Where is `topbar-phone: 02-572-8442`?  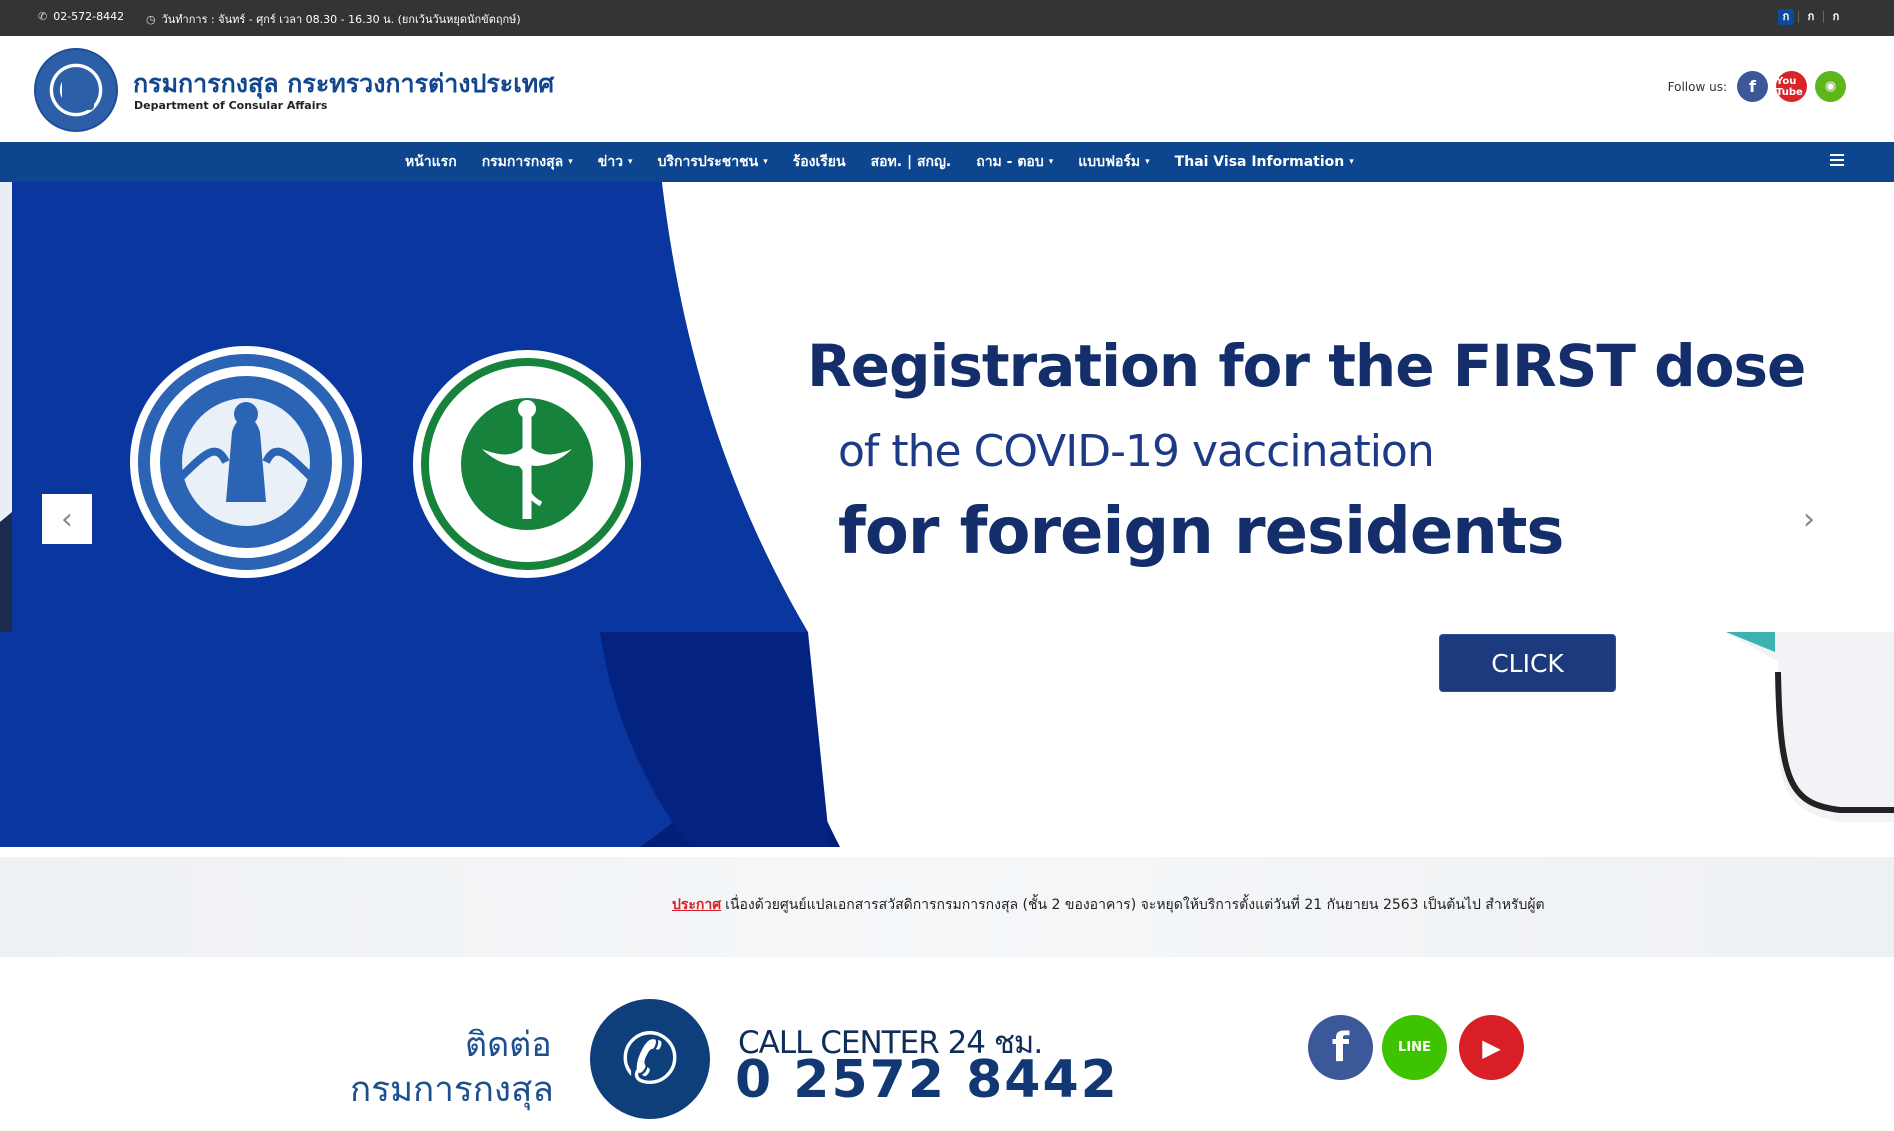 topbar-phone: 02-572-8442 is located at coordinates (89, 16).